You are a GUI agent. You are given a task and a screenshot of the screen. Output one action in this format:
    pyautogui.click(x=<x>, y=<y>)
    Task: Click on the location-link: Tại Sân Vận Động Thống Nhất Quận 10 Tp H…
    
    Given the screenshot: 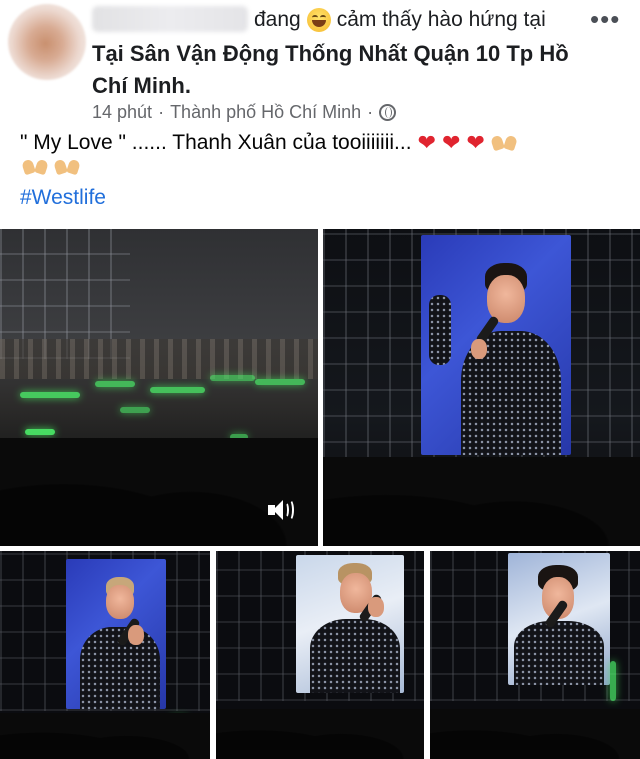 What is the action you would take?
    pyautogui.click(x=332, y=70)
    